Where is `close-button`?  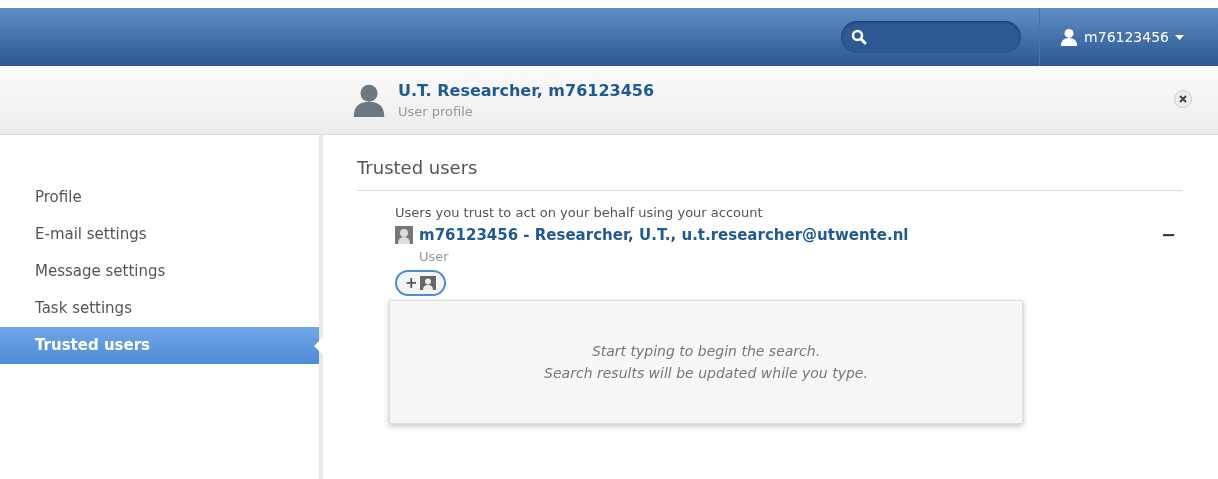
close-button is located at coordinates (1183, 99).